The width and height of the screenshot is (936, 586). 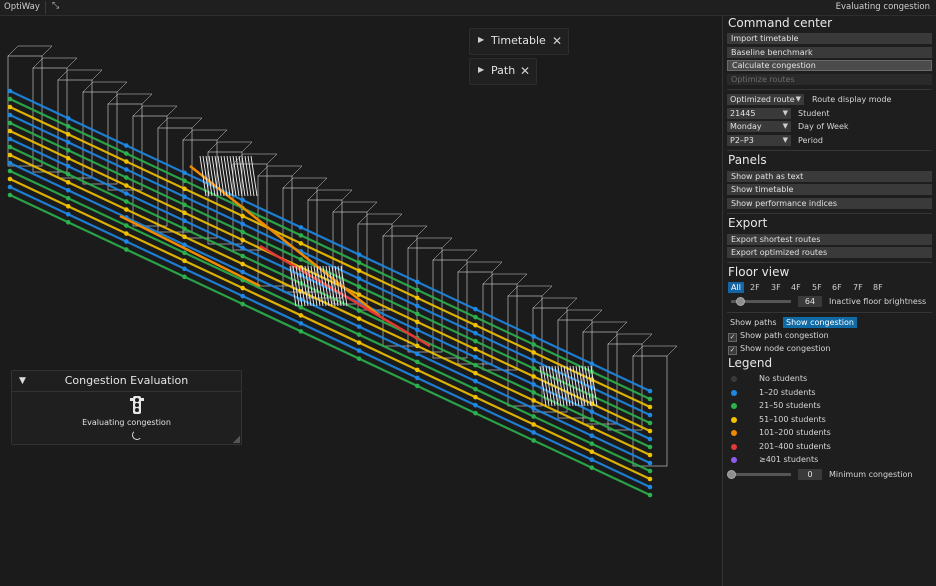 What do you see at coordinates (878, 301) in the screenshot?
I see `brightness-label: Inactive floor brightness` at bounding box center [878, 301].